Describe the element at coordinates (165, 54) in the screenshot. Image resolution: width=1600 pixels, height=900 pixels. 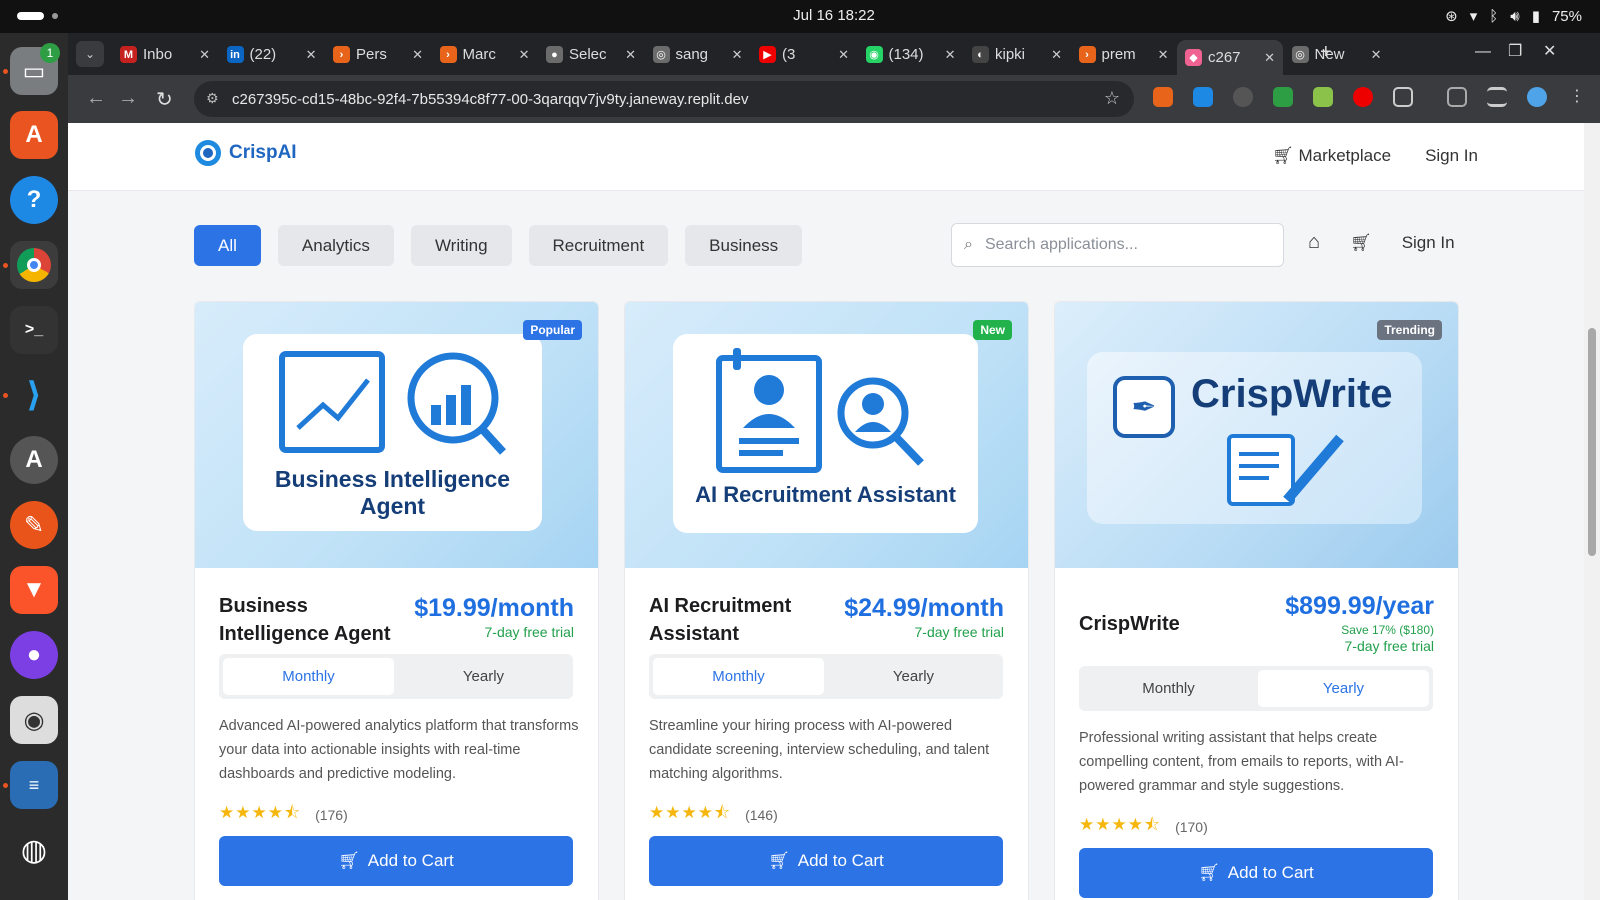
I see `browser-tab: M Inbo ✕` at that location.